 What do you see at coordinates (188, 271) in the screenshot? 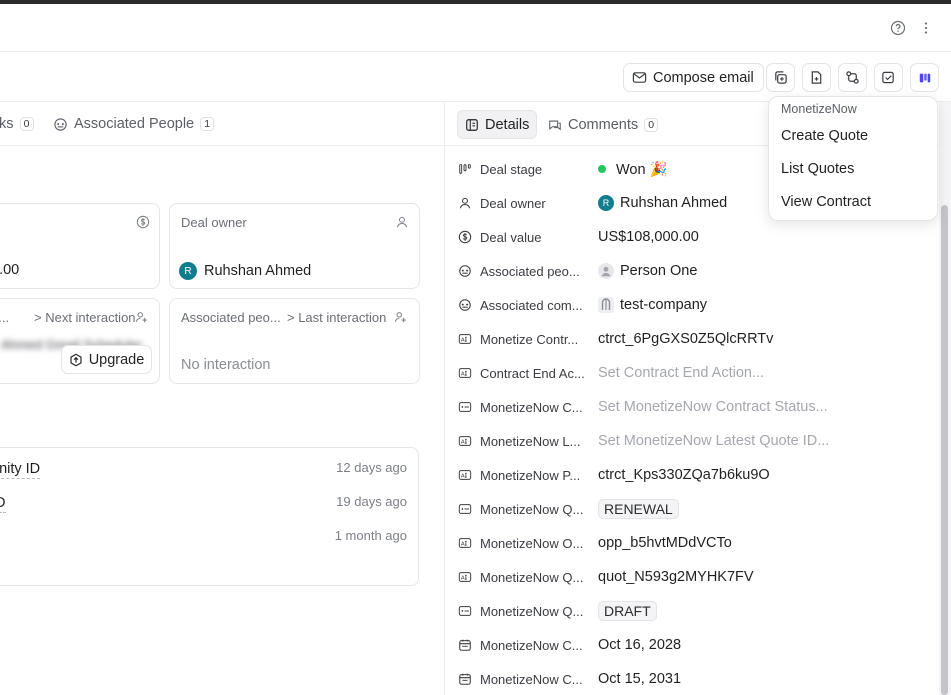
I see `avatar: R` at bounding box center [188, 271].